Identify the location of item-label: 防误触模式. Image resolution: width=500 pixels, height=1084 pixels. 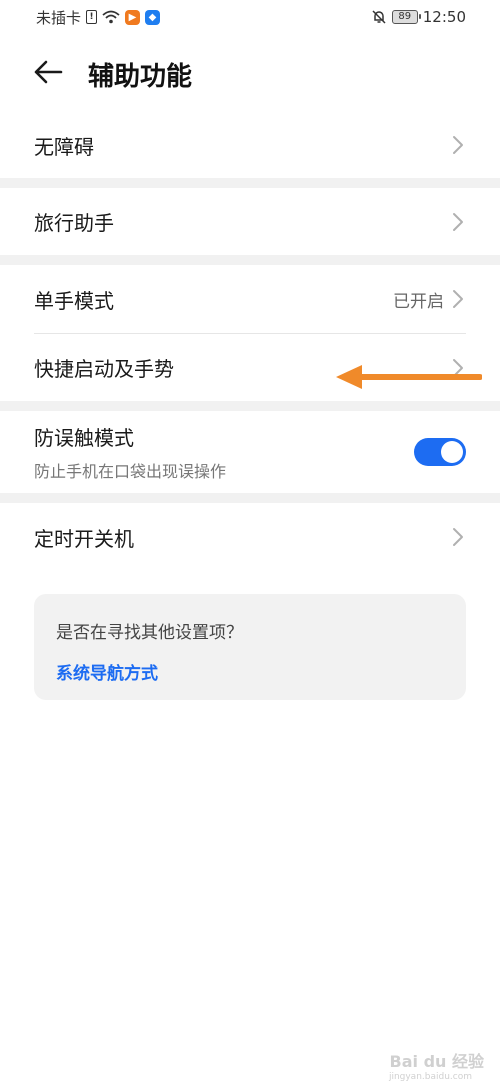
(84, 438).